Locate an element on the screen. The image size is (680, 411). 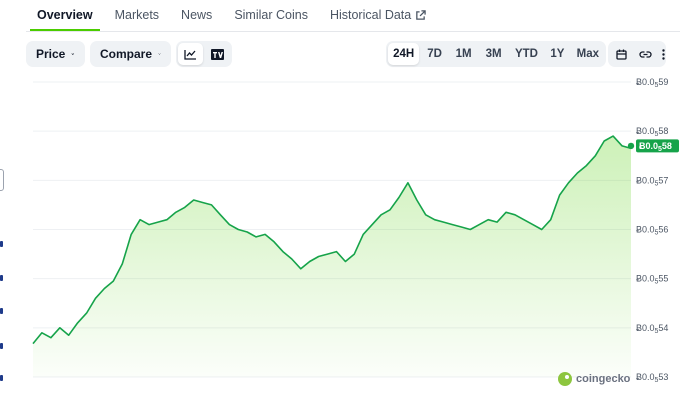
tab-label: Overview is located at coordinates (65, 15).